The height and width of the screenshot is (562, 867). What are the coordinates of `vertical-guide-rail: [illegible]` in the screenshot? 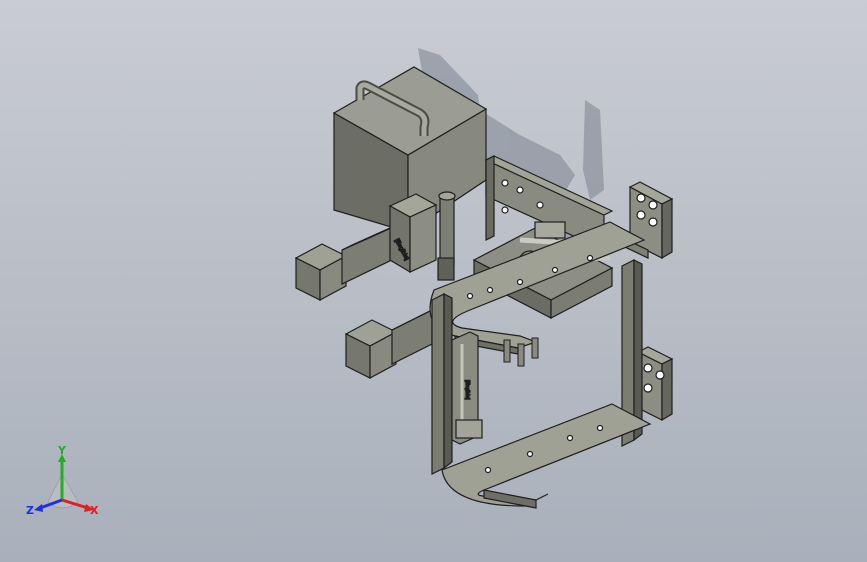 It's located at (467, 388).